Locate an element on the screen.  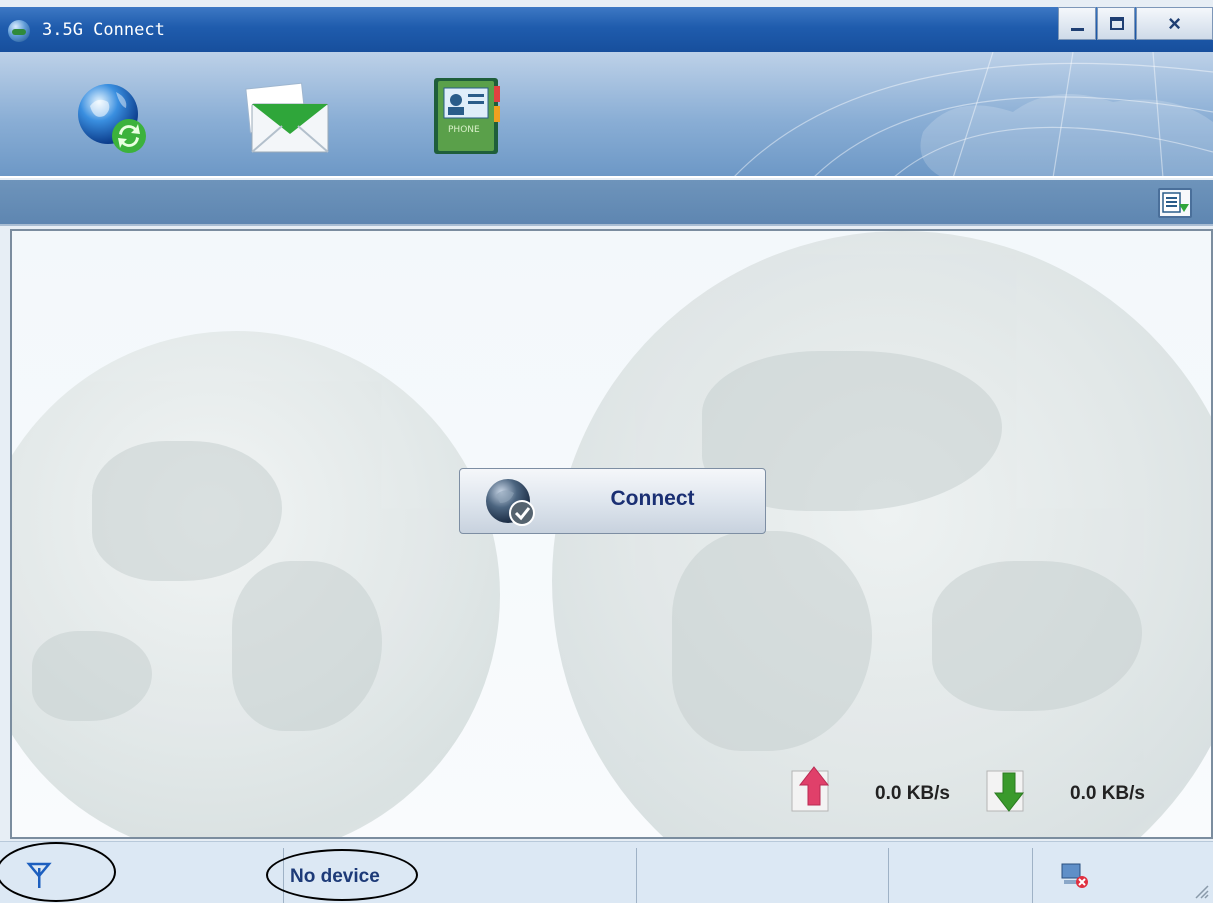
download-arrow-icon is located at coordinates (1005, 791).